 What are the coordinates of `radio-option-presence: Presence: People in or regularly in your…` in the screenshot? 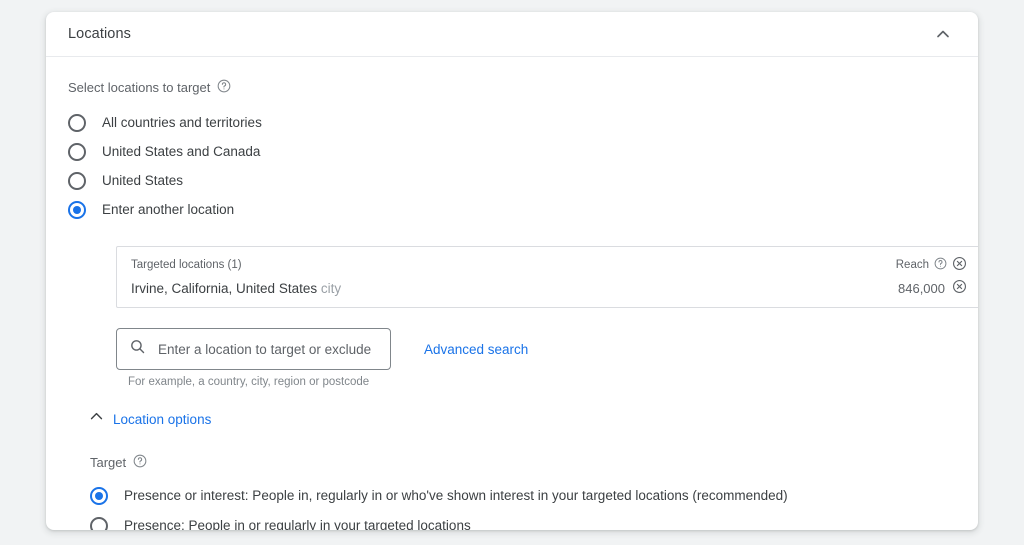 It's located at (523, 520).